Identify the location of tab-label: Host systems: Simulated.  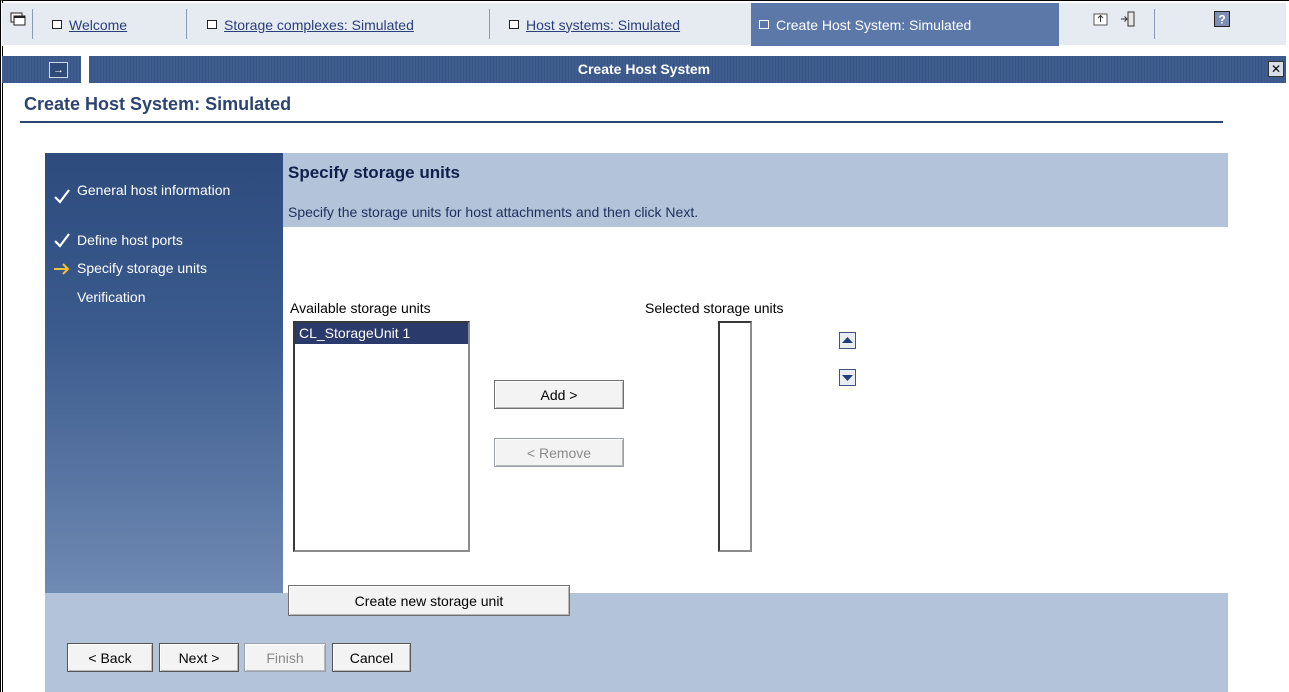
(603, 24).